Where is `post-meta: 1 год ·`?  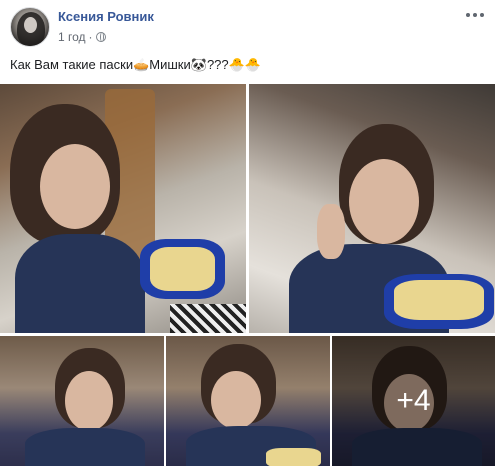
post-meta: 1 год · is located at coordinates (82, 37).